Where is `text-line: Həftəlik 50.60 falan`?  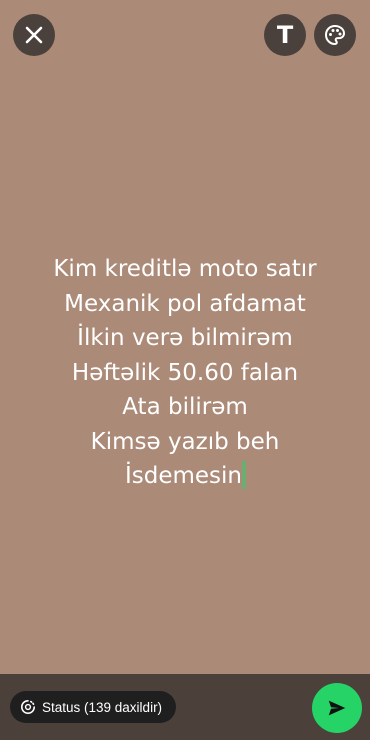
text-line: Həftəlik 50.60 falan is located at coordinates (185, 372).